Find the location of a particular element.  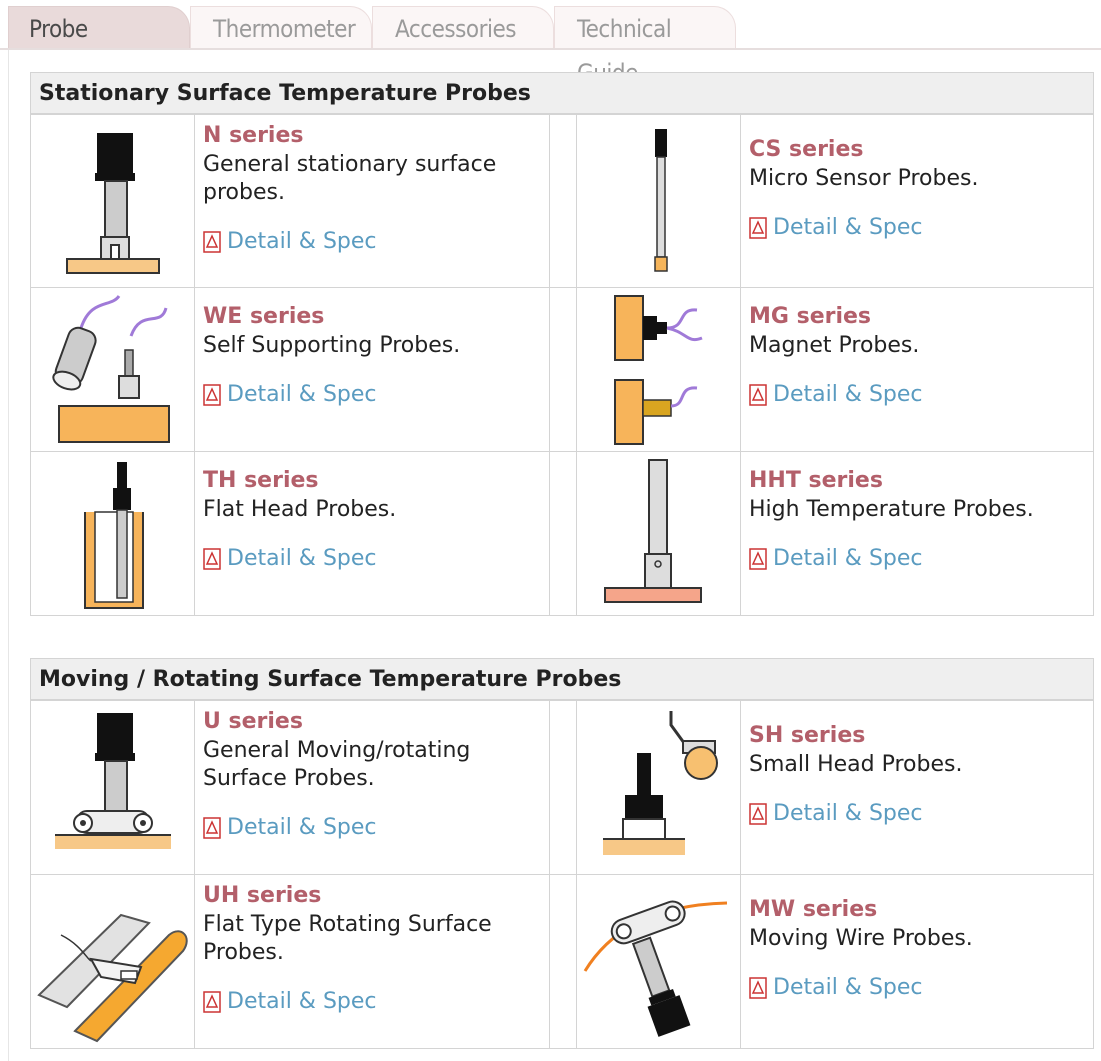

series-name: MG series is located at coordinates (810, 316).